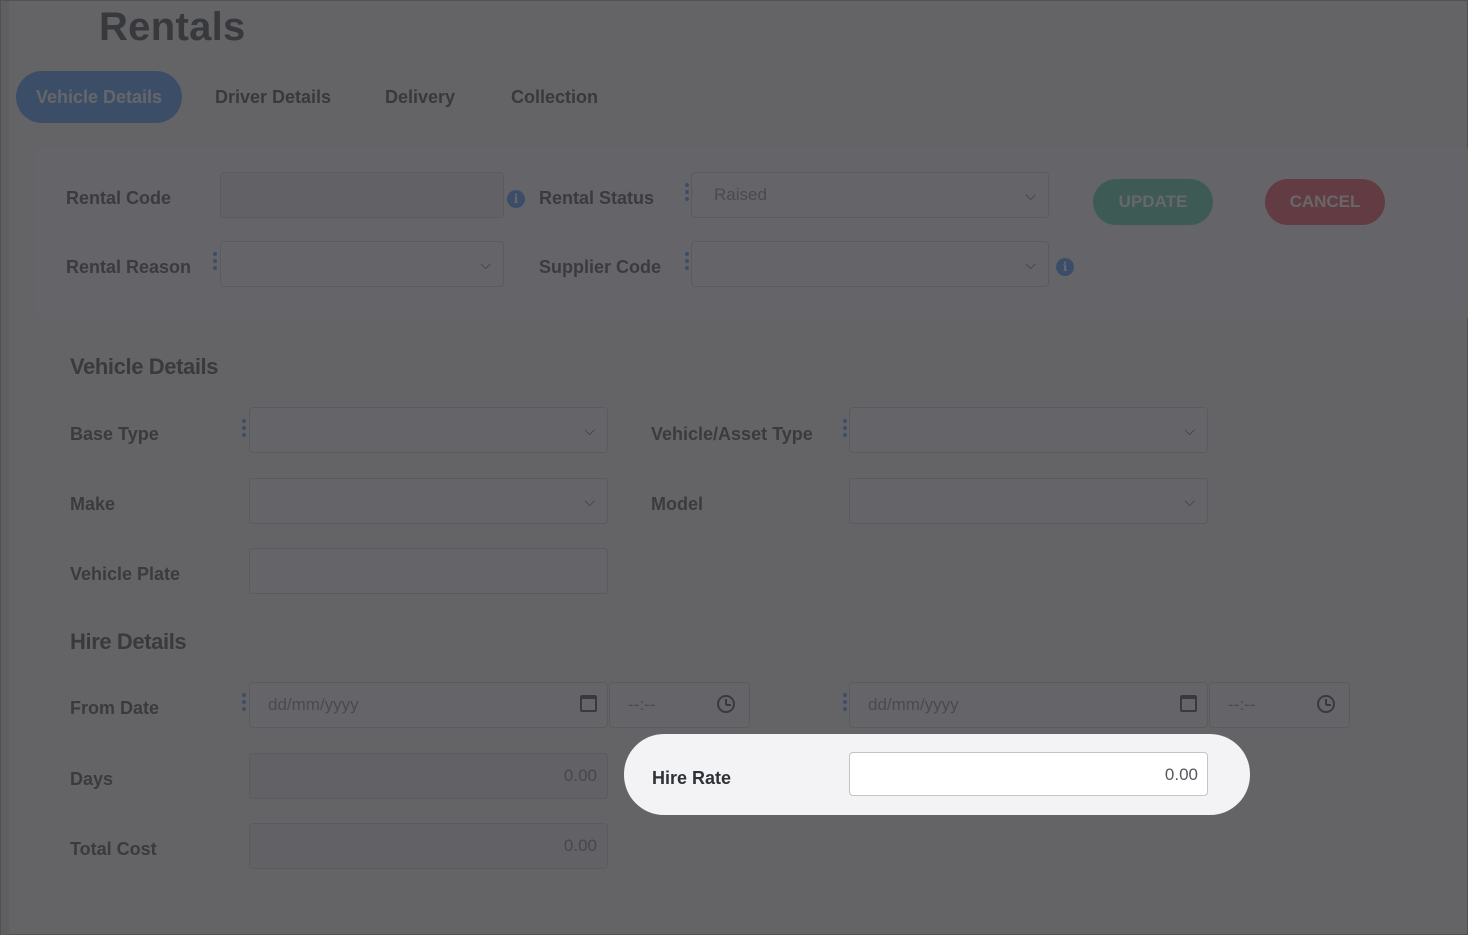  Describe the element at coordinates (1028, 501) in the screenshot. I see `model-select: ⌵` at that location.